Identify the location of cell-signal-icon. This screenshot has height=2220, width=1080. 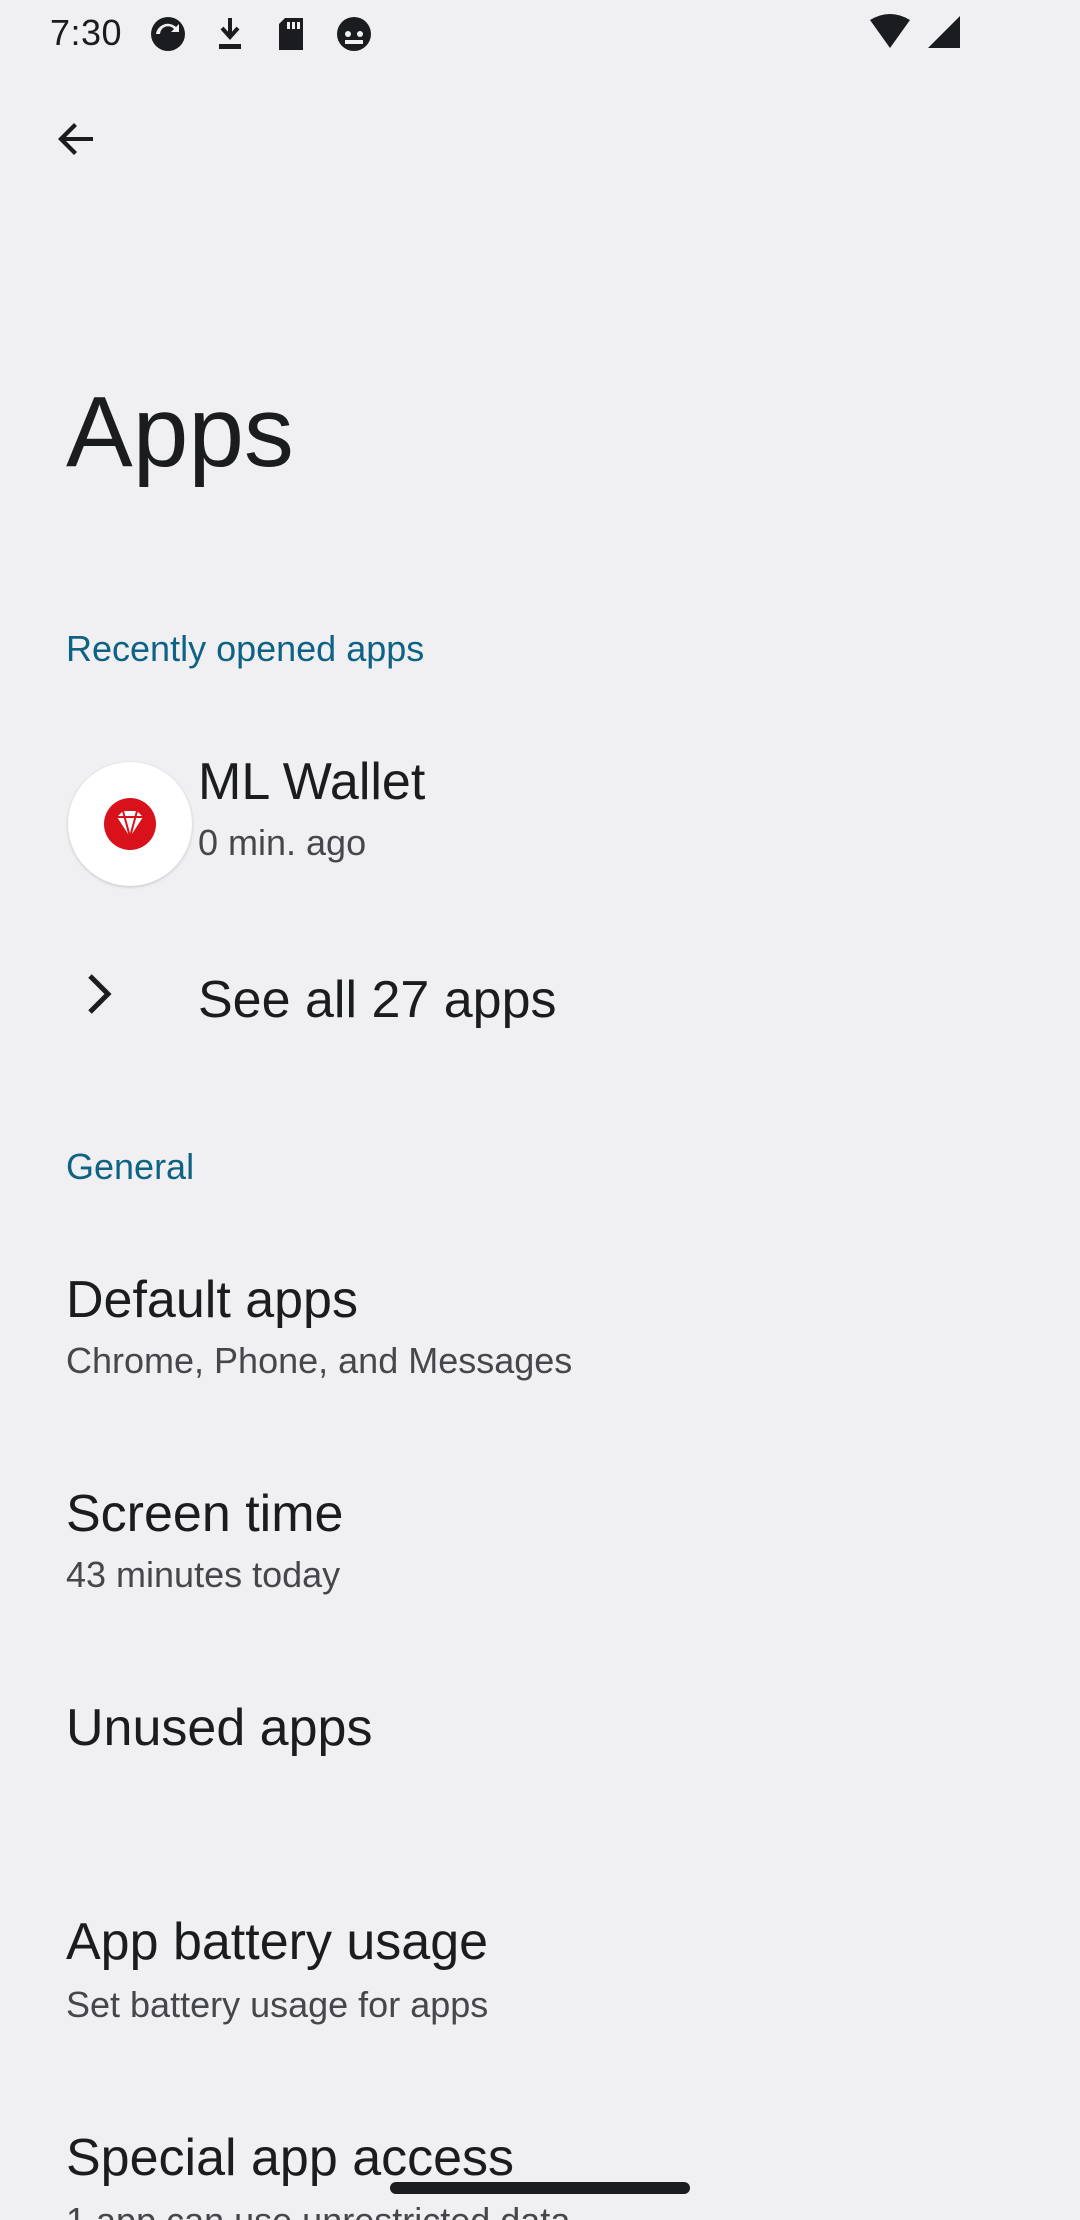
(944, 34).